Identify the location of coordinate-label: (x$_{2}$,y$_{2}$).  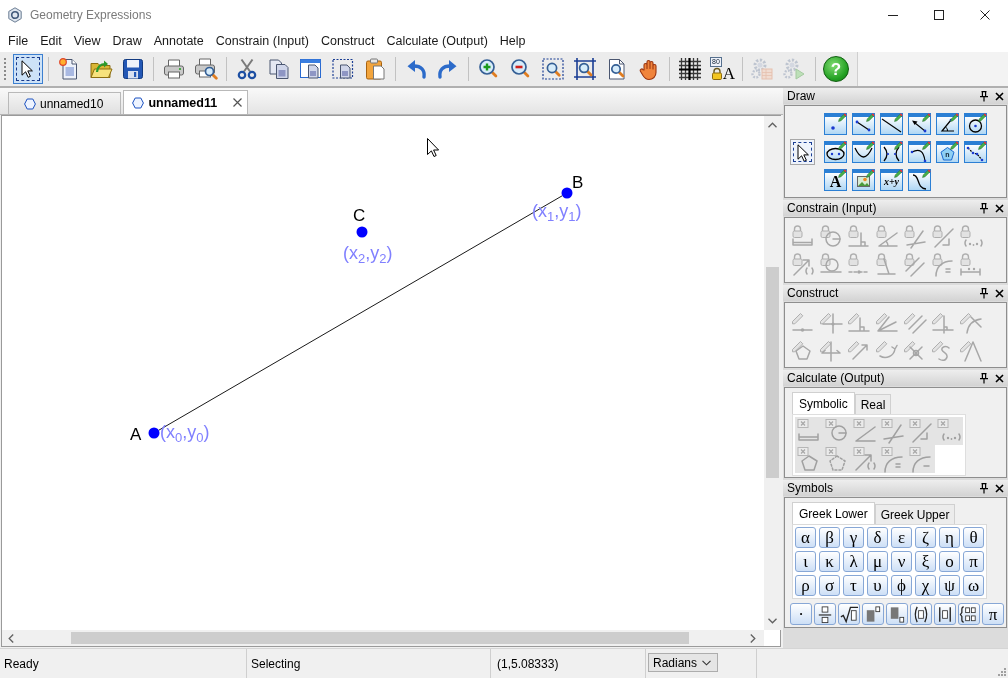
(368, 253).